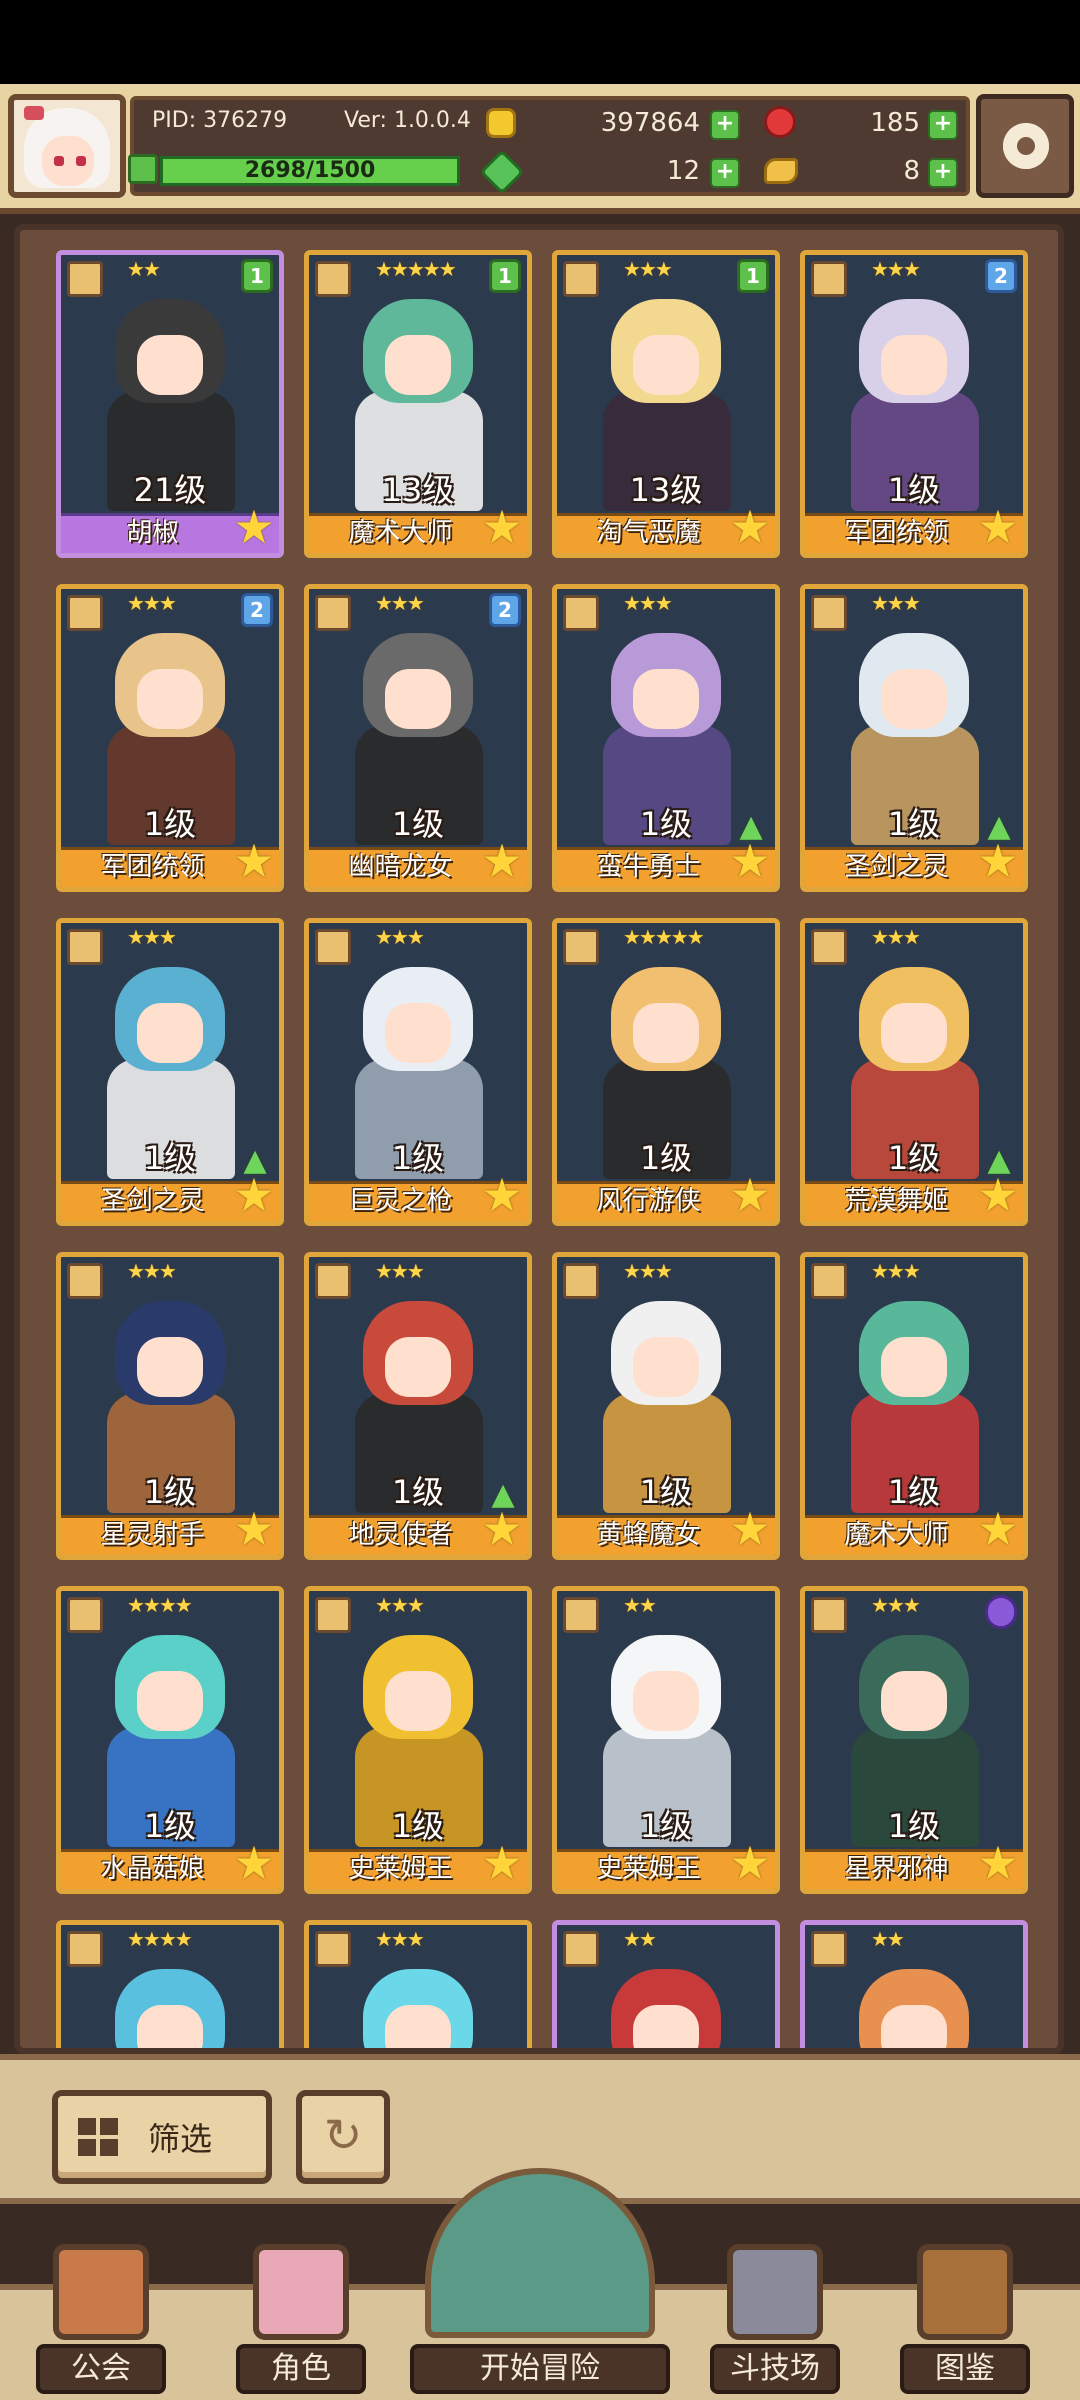 This screenshot has width=1080, height=2400. Describe the element at coordinates (170, 1406) in the screenshot. I see `character-card: ★★★ 1级 星灵射手 ★` at that location.